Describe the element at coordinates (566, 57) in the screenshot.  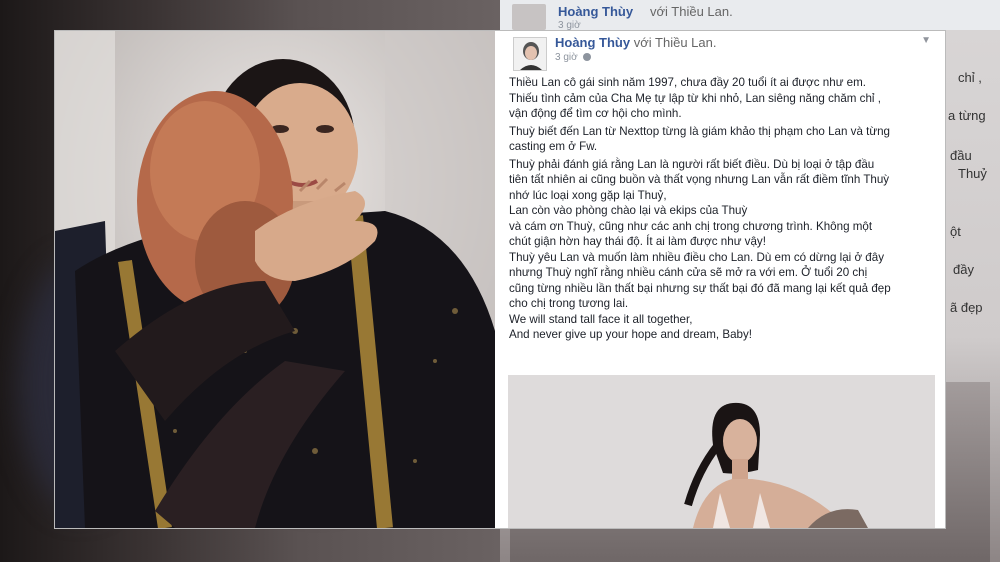
I see `post-time-text: 3 giờ` at that location.